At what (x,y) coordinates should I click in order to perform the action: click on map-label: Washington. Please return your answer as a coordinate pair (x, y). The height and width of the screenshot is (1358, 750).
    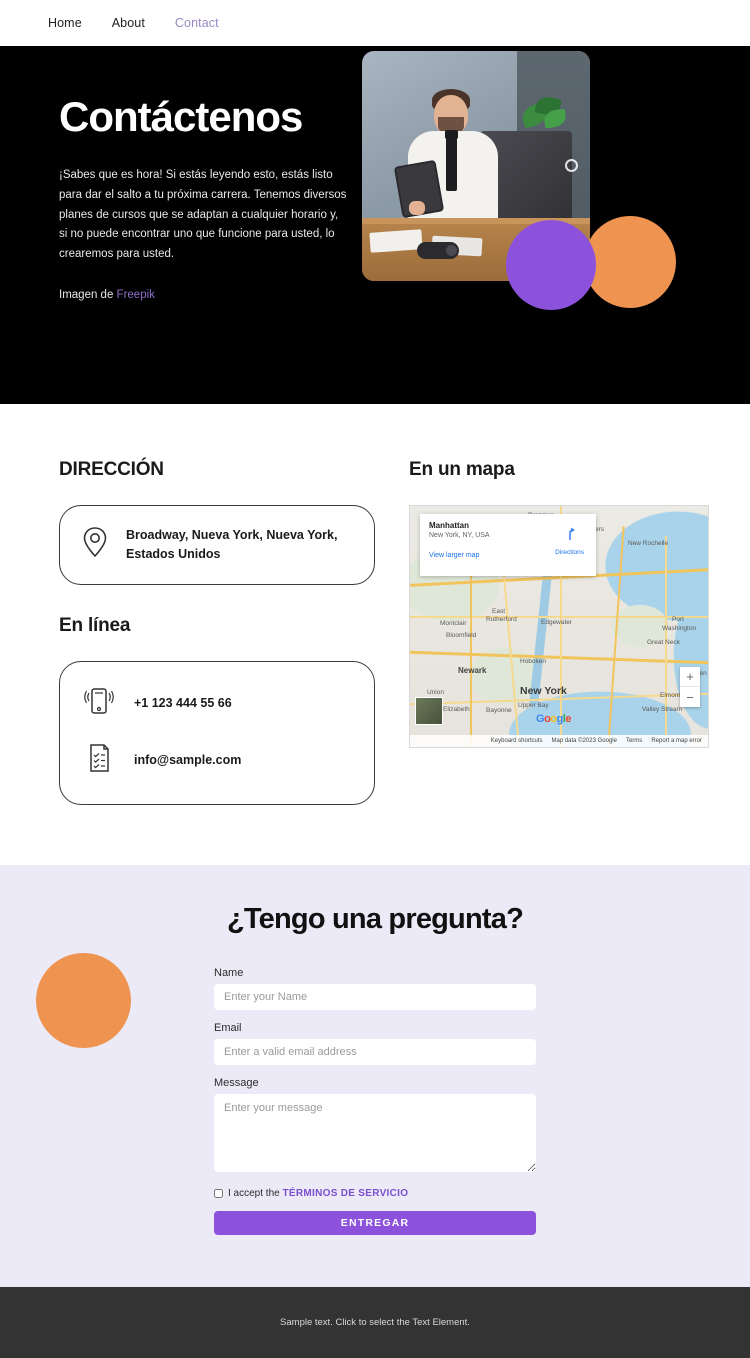
    Looking at the image, I should click on (679, 628).